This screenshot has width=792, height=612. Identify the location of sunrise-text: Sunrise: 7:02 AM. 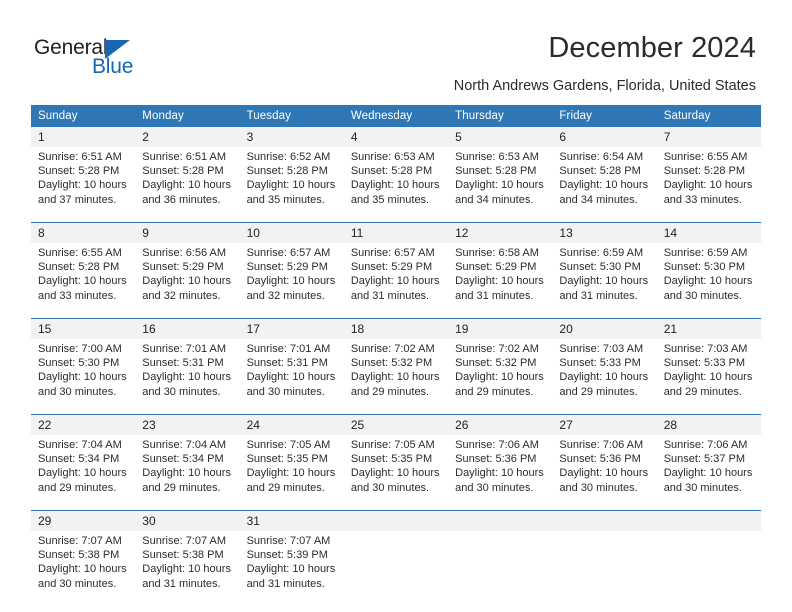
(497, 349).